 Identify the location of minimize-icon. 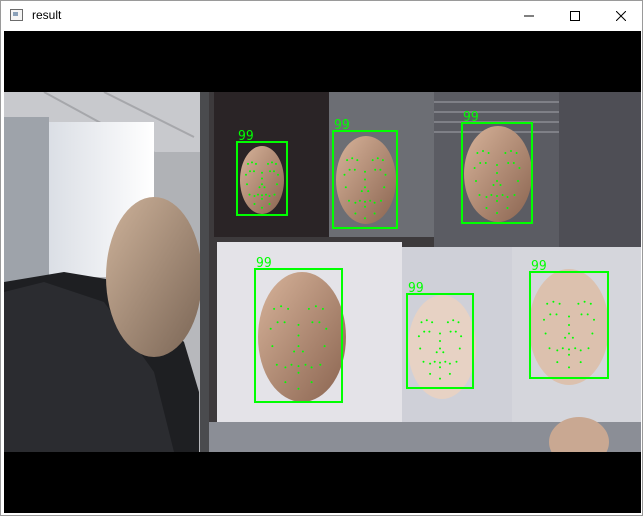
(529, 16).